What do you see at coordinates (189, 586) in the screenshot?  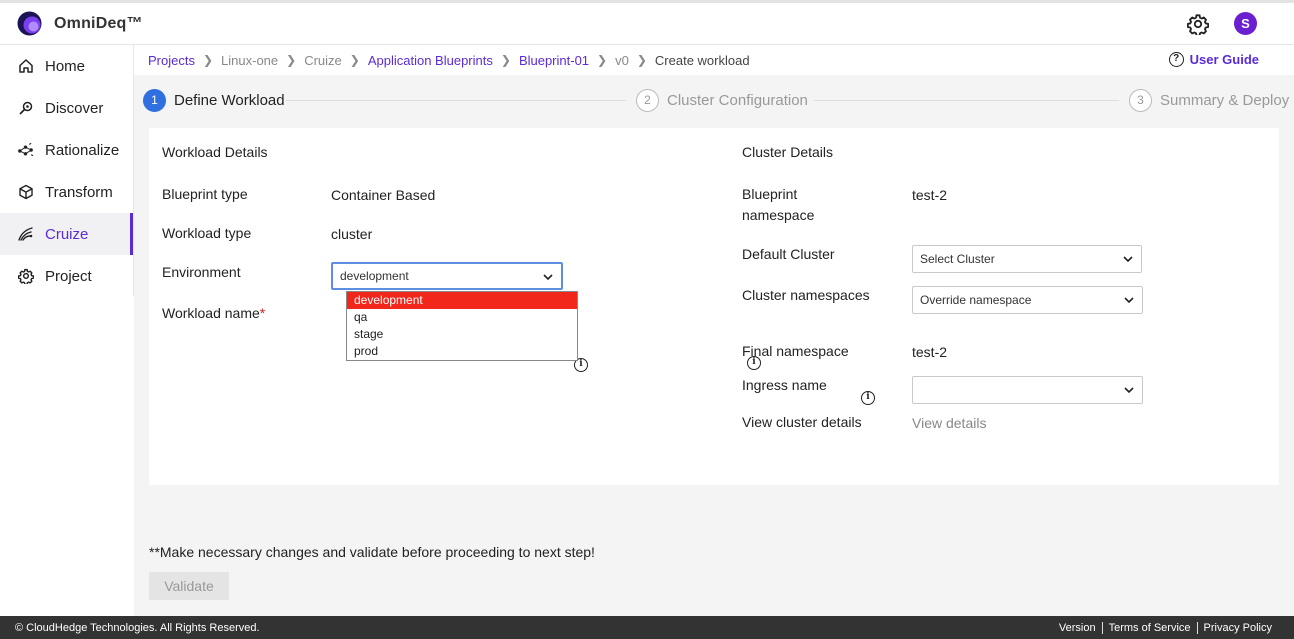 I see `validate-button: Validate` at bounding box center [189, 586].